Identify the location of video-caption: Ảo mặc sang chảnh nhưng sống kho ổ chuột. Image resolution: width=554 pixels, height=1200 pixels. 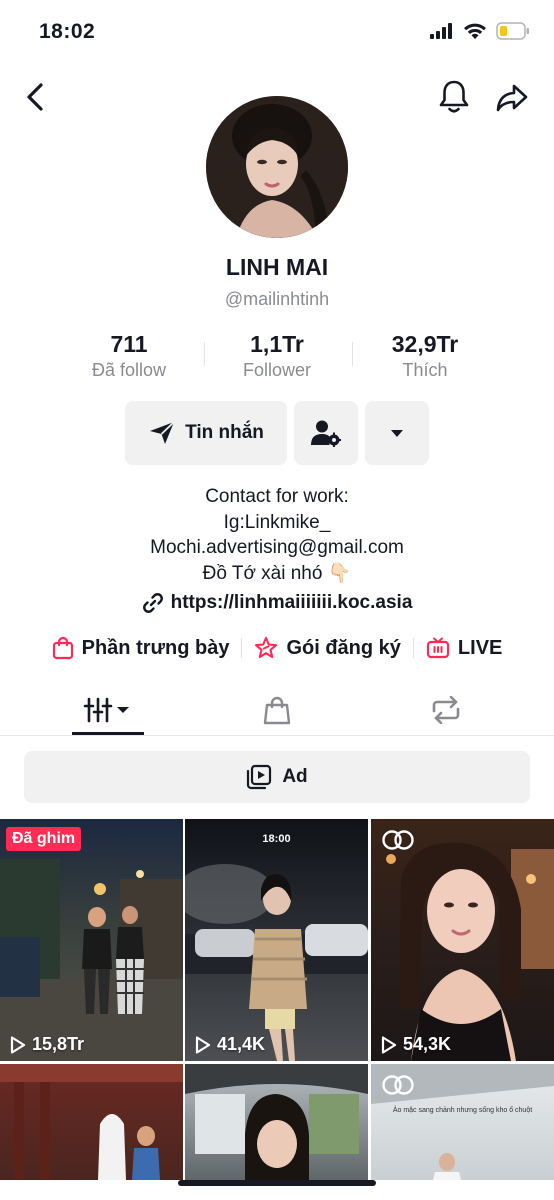
(462, 1110).